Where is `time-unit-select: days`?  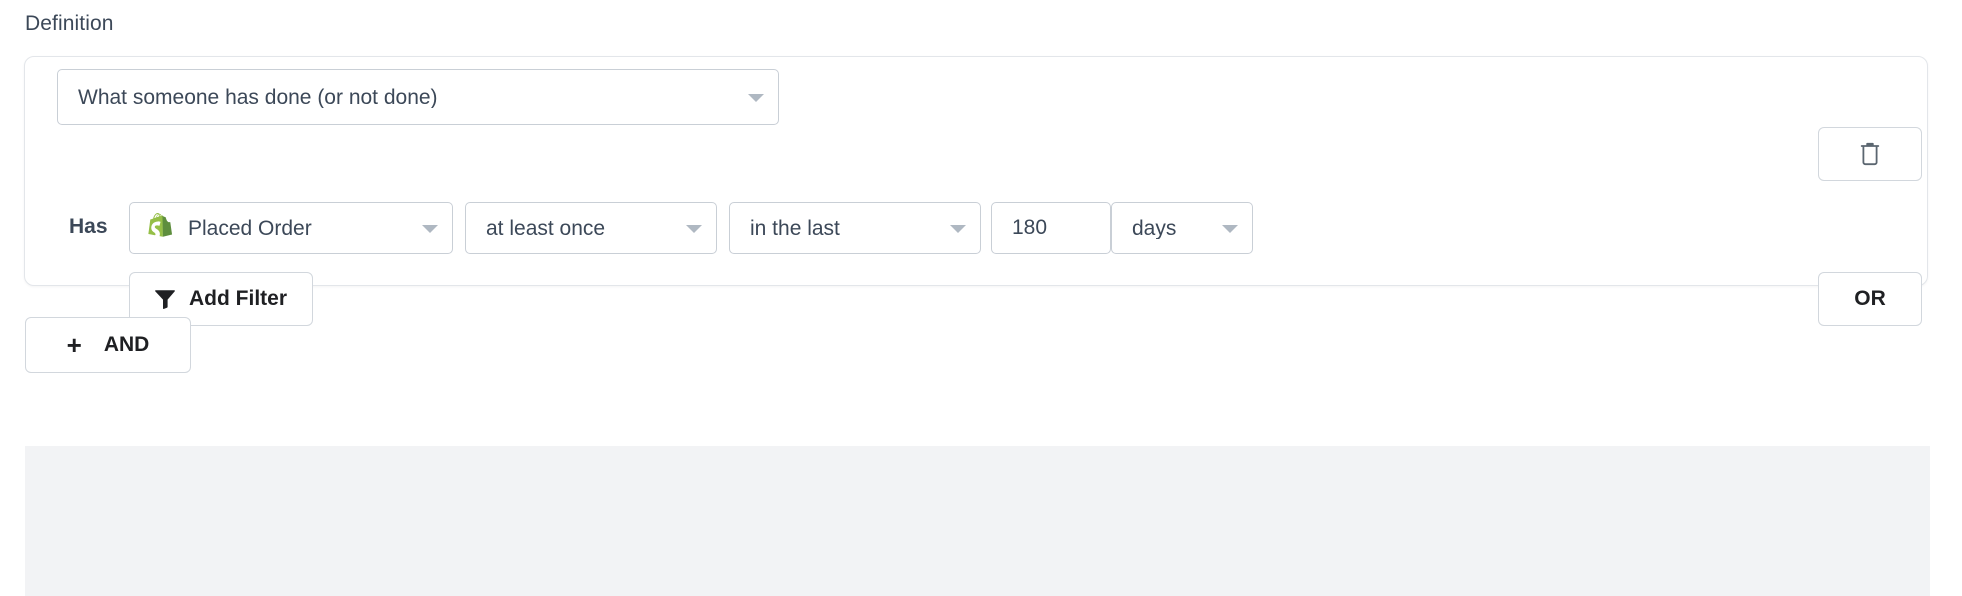 time-unit-select: days is located at coordinates (1182, 228).